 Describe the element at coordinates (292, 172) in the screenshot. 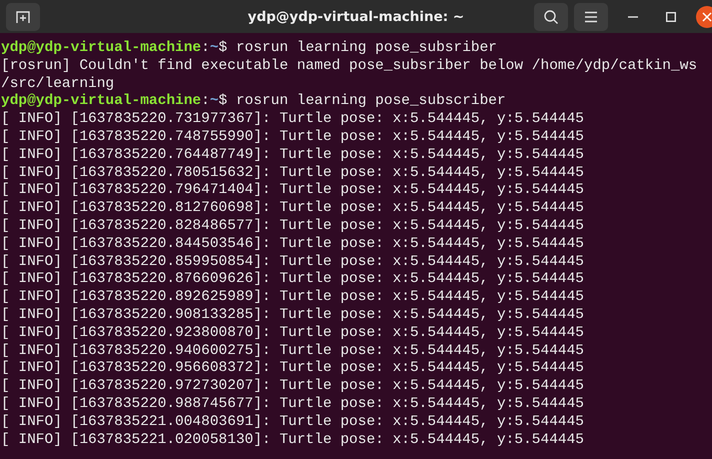

I see `output-line: [ INFO] [1637835220.780515632]: Turtle pose: x:5.544445, y:5.544445` at that location.